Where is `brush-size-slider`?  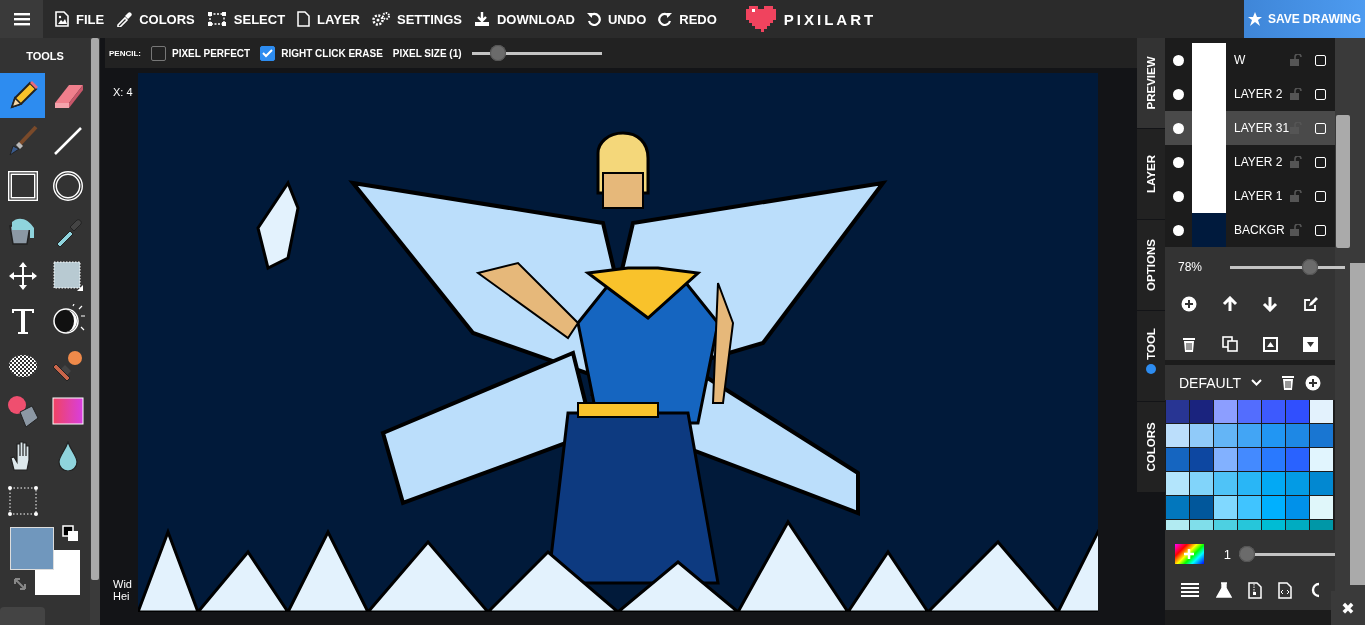
brush-size-slider is located at coordinates (1287, 554).